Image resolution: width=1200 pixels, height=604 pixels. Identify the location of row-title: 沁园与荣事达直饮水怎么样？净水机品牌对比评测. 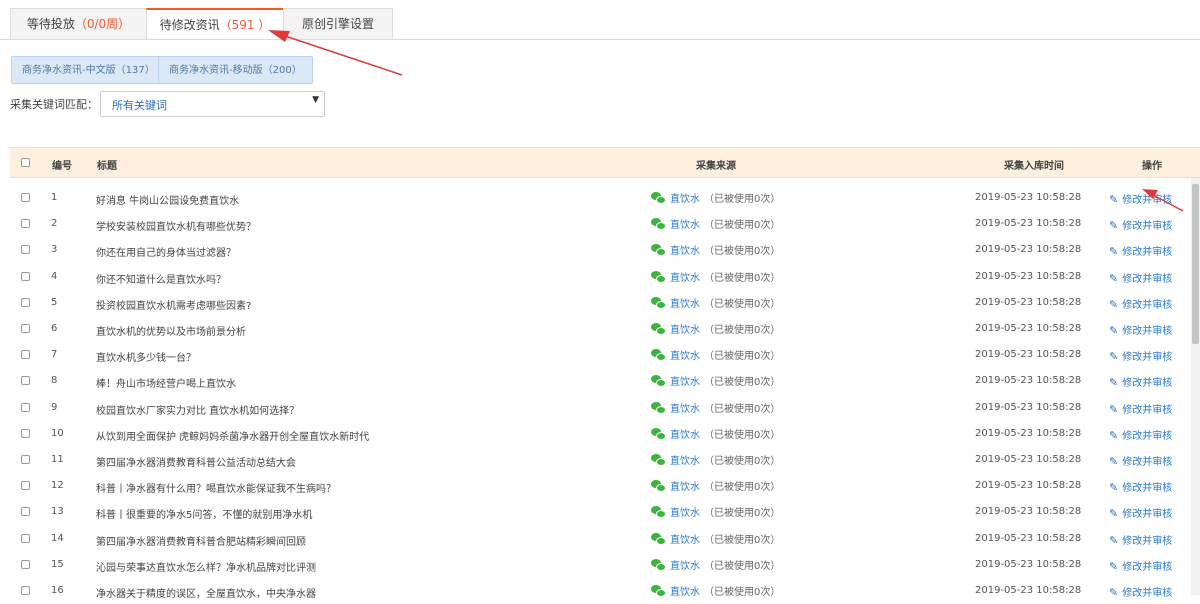
(206, 568).